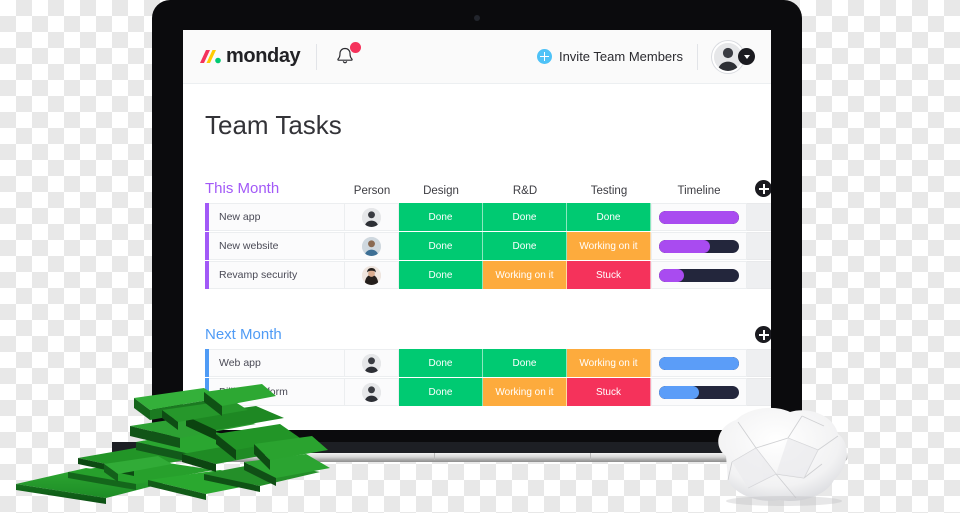 The image size is (960, 513). I want to click on chevron-down-icon, so click(746, 56).